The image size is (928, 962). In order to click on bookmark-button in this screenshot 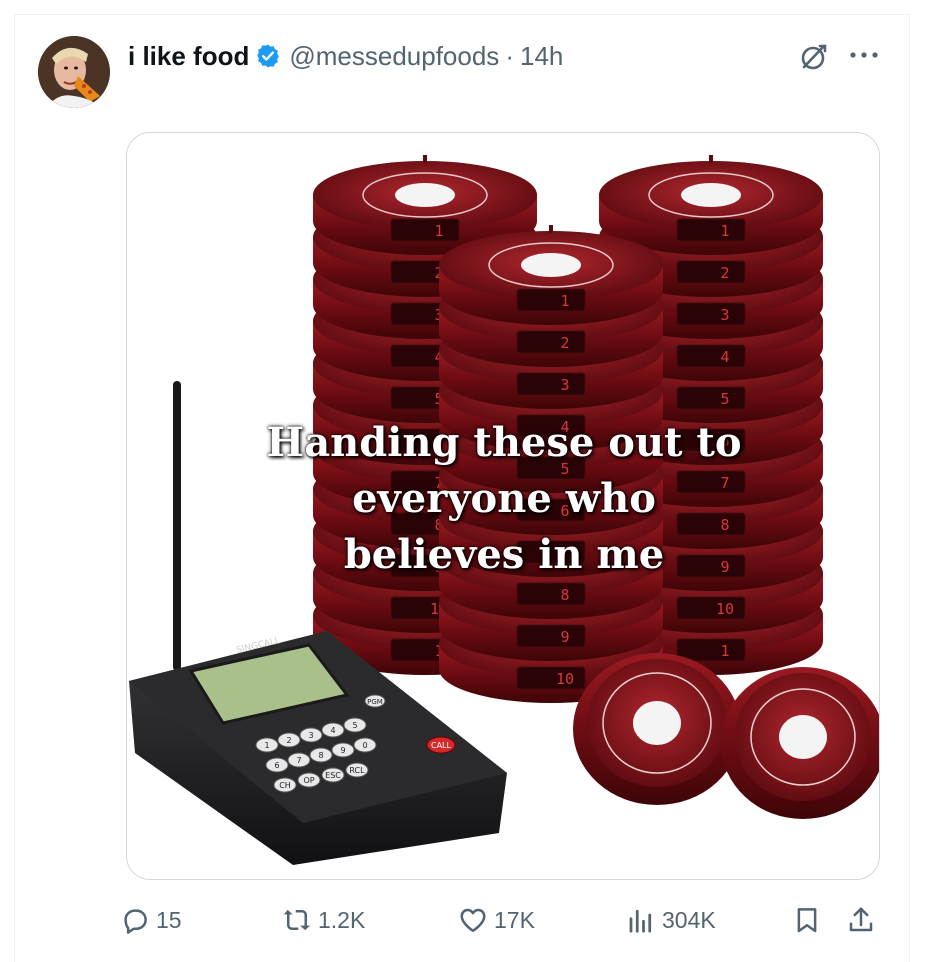, I will do `click(807, 920)`.